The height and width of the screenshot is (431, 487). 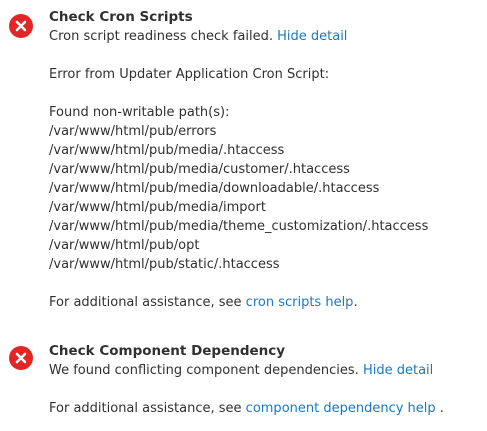 What do you see at coordinates (133, 131) in the screenshot?
I see `path-item: /var/www/html/pub/errors` at bounding box center [133, 131].